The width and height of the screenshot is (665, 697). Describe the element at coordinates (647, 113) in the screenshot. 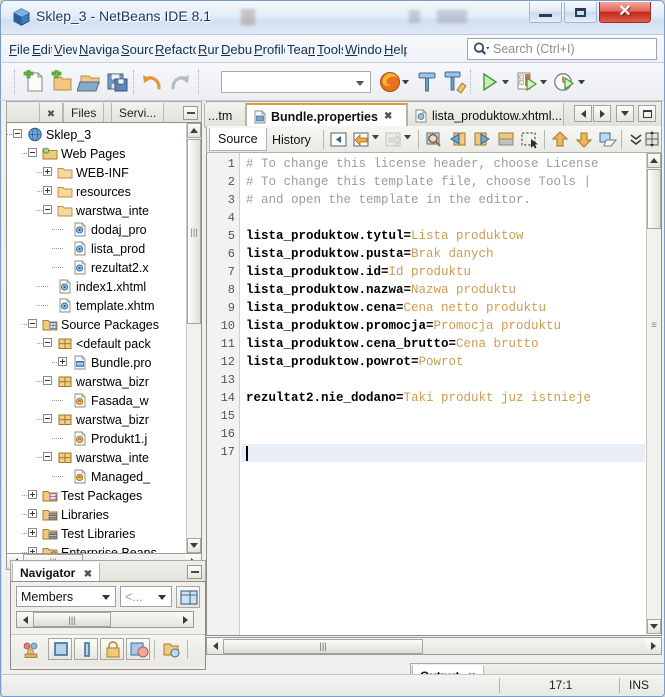

I see `maximize-editor-button` at that location.